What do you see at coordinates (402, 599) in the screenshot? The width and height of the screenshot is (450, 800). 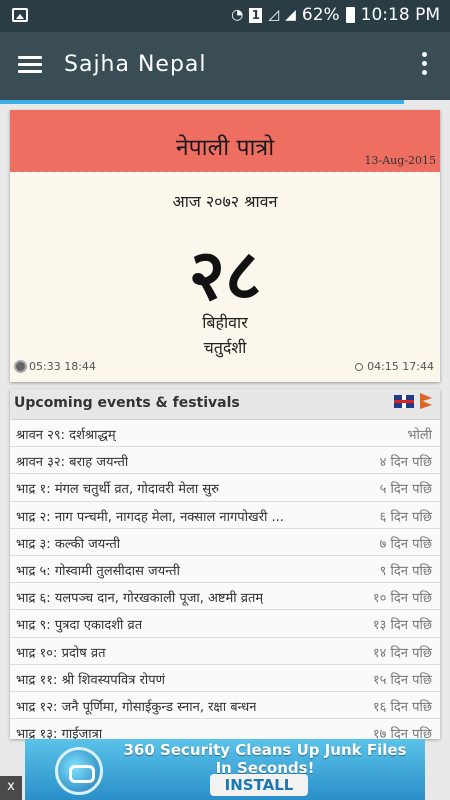 I see `event-when: १० दिन पछि` at bounding box center [402, 599].